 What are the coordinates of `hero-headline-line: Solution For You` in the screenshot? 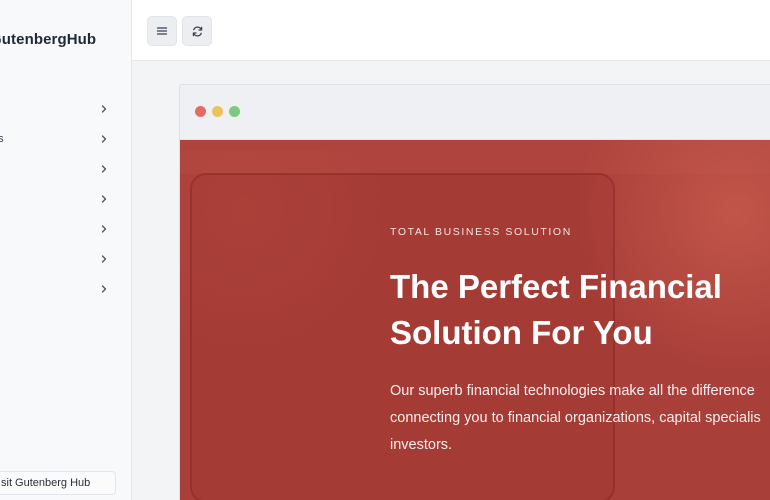 It's located at (521, 332).